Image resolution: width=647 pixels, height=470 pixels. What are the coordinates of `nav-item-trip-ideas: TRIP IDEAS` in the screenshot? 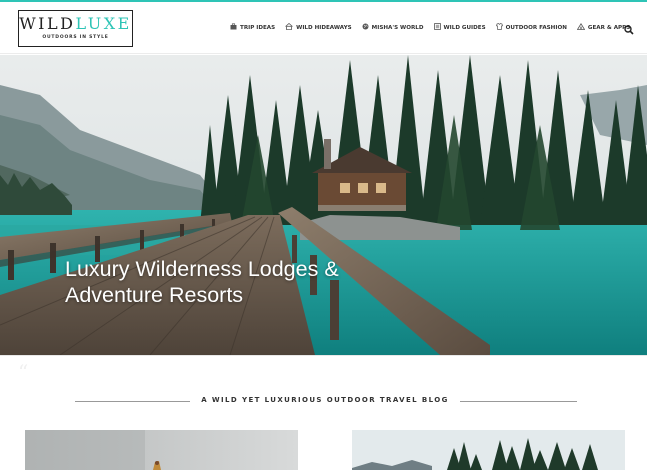 It's located at (252, 27).